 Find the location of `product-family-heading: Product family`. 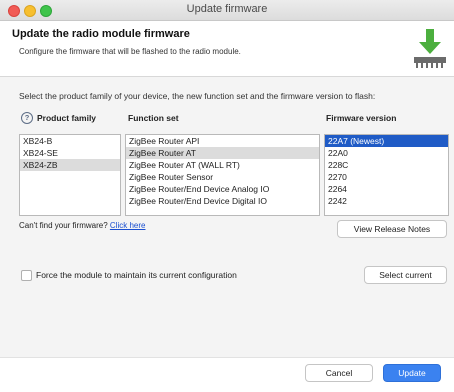

product-family-heading: Product family is located at coordinates (67, 118).